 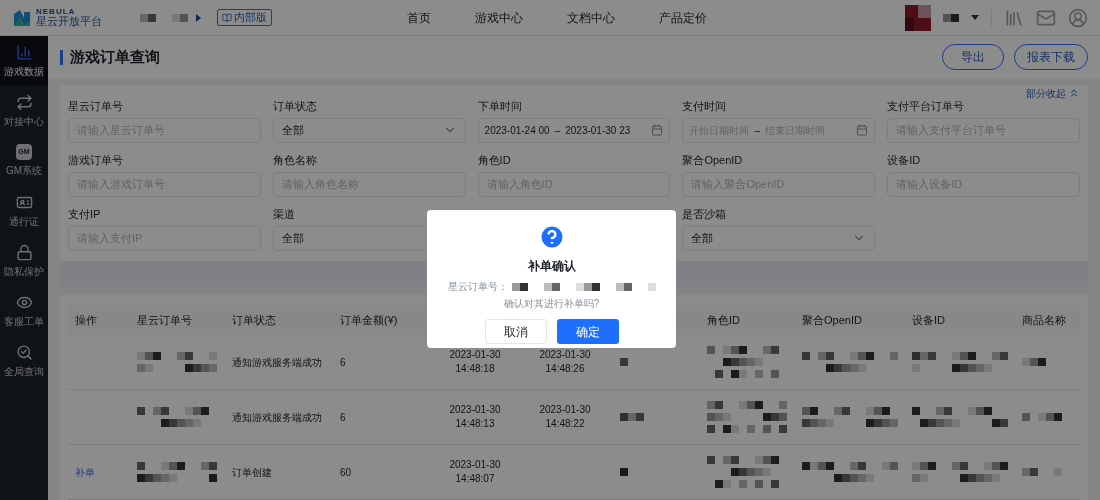 What do you see at coordinates (515, 331) in the screenshot?
I see `cancel-button: 取消` at bounding box center [515, 331].